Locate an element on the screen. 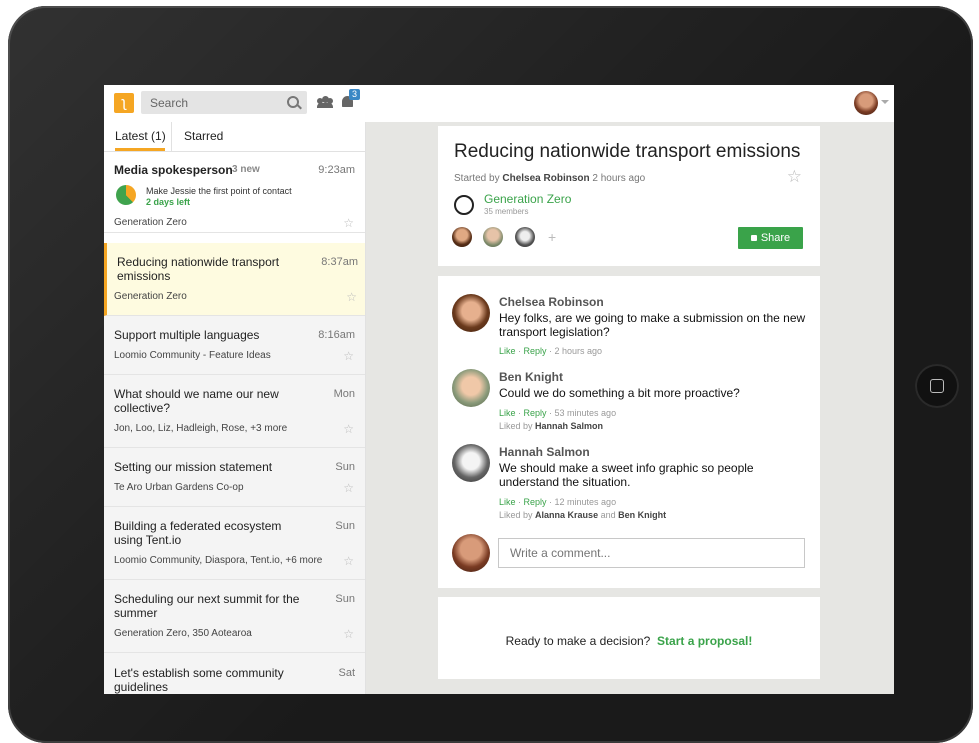  proposal-pie-icon is located at coordinates (126, 195).